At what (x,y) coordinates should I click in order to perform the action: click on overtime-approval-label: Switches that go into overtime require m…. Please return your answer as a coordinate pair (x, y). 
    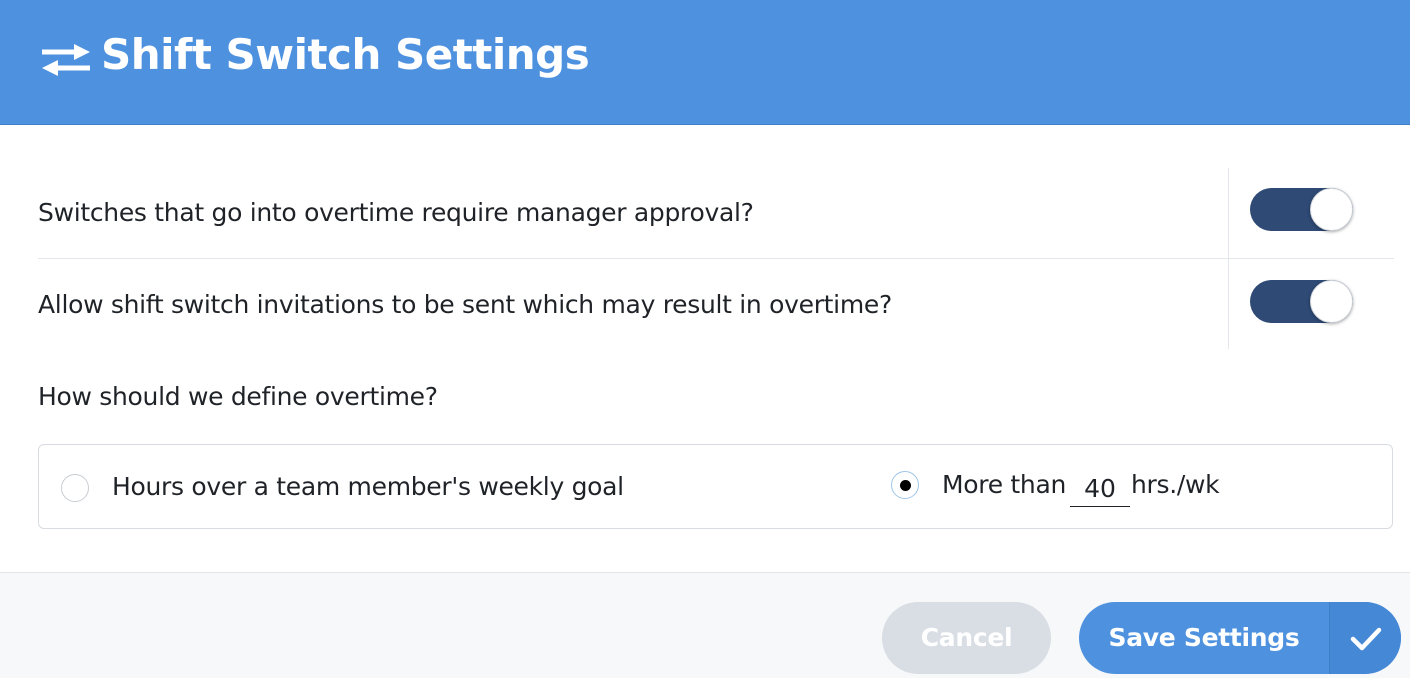
    Looking at the image, I should click on (396, 212).